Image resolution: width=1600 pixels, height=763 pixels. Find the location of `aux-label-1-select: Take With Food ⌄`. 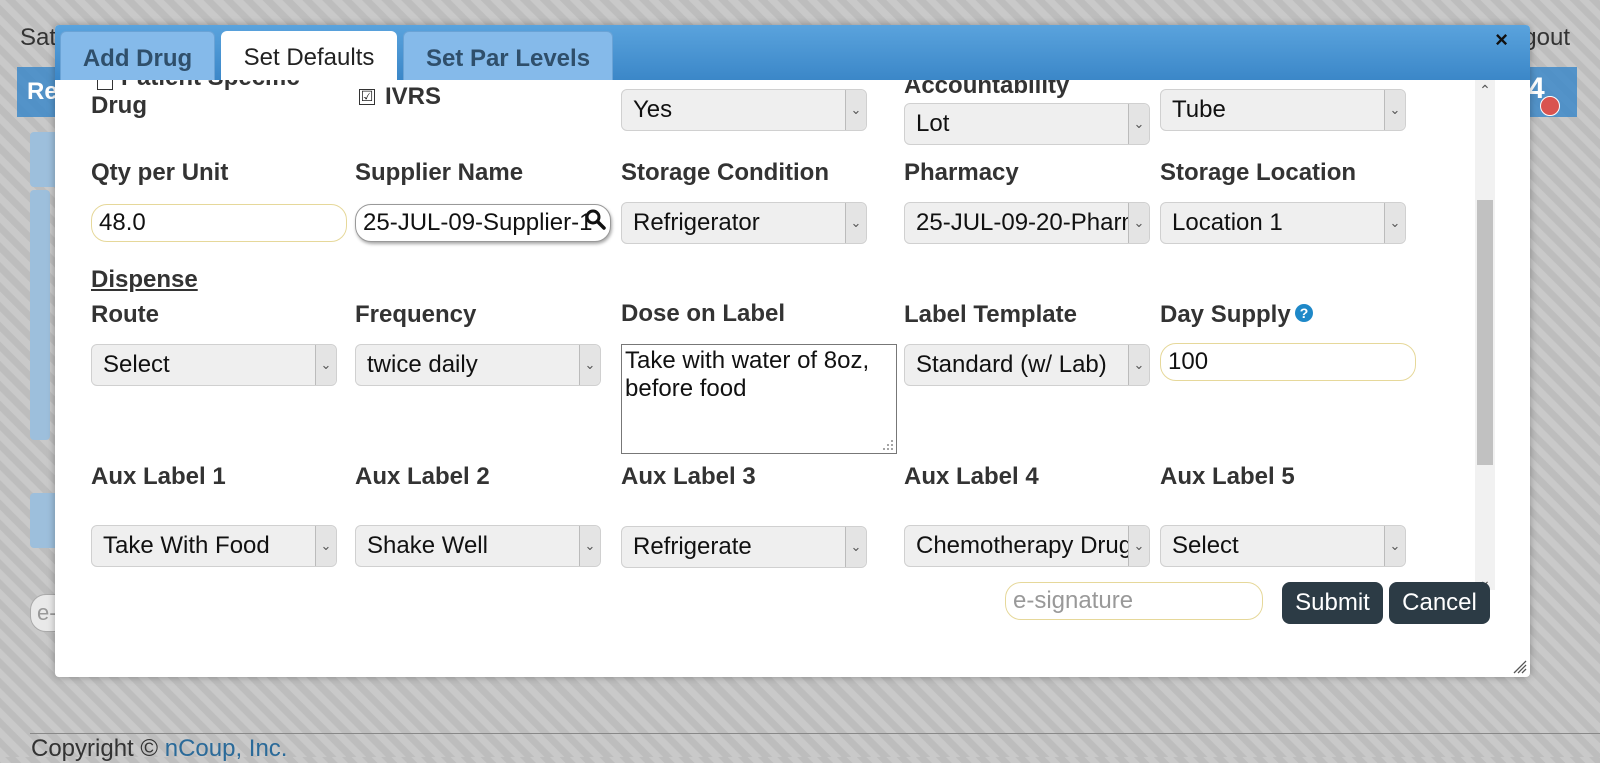

aux-label-1-select: Take With Food ⌄ is located at coordinates (214, 546).